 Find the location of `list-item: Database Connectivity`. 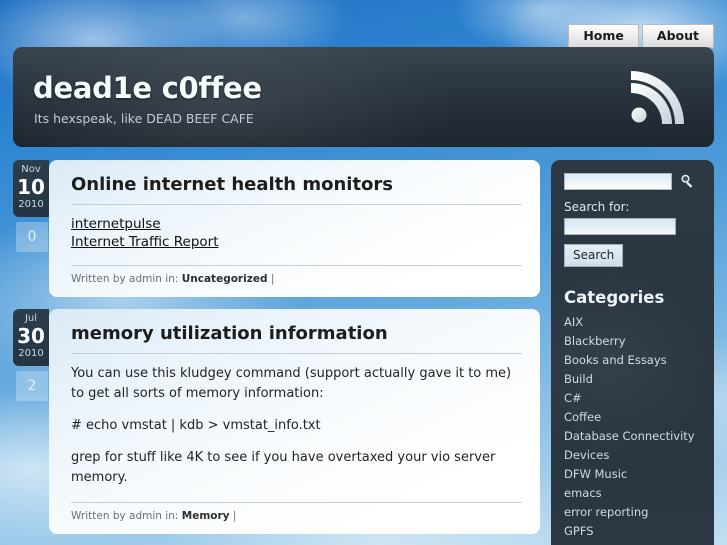

list-item: Database Connectivity is located at coordinates (632, 436).